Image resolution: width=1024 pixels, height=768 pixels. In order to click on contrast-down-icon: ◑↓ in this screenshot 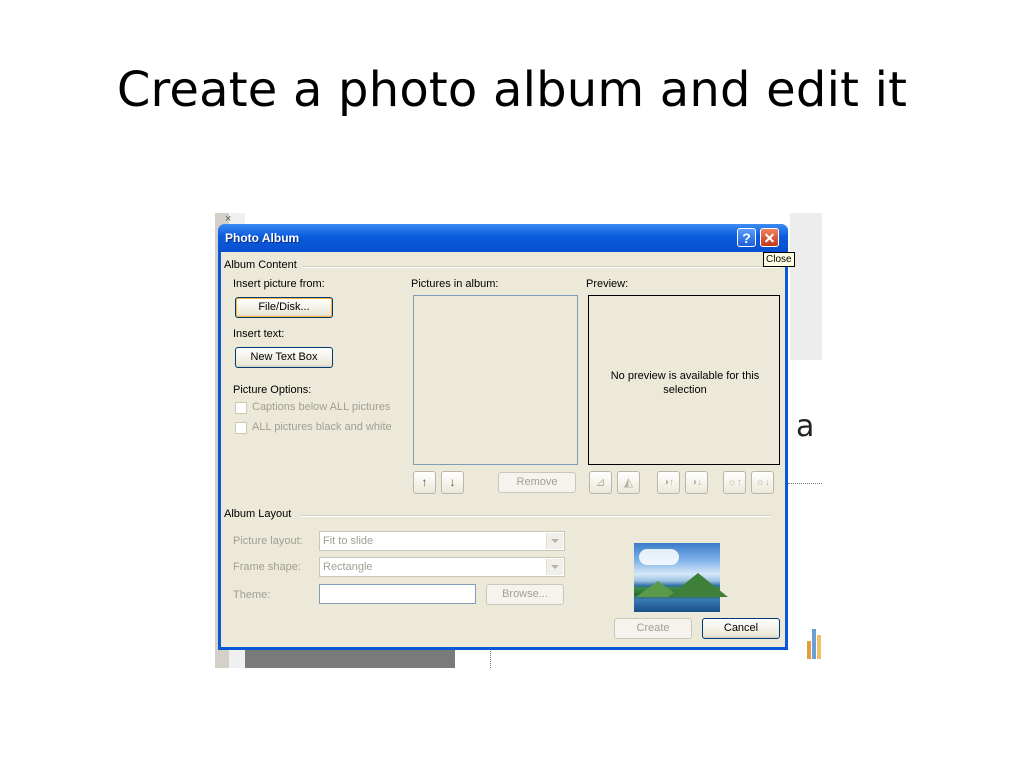, I will do `click(696, 482)`.